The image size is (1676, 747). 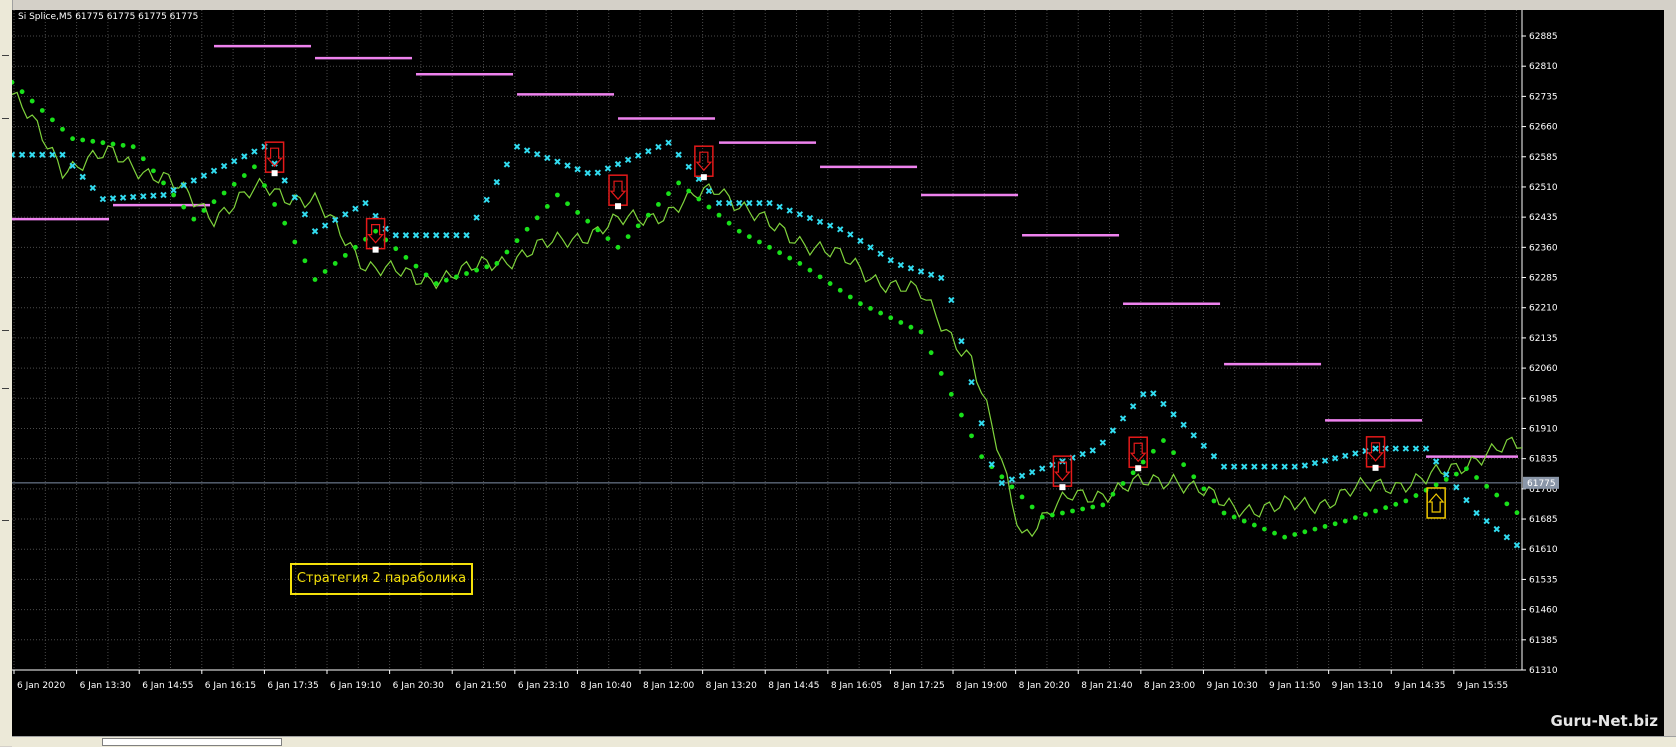 I want to click on bottom-tab-strip, so click(x=844, y=741).